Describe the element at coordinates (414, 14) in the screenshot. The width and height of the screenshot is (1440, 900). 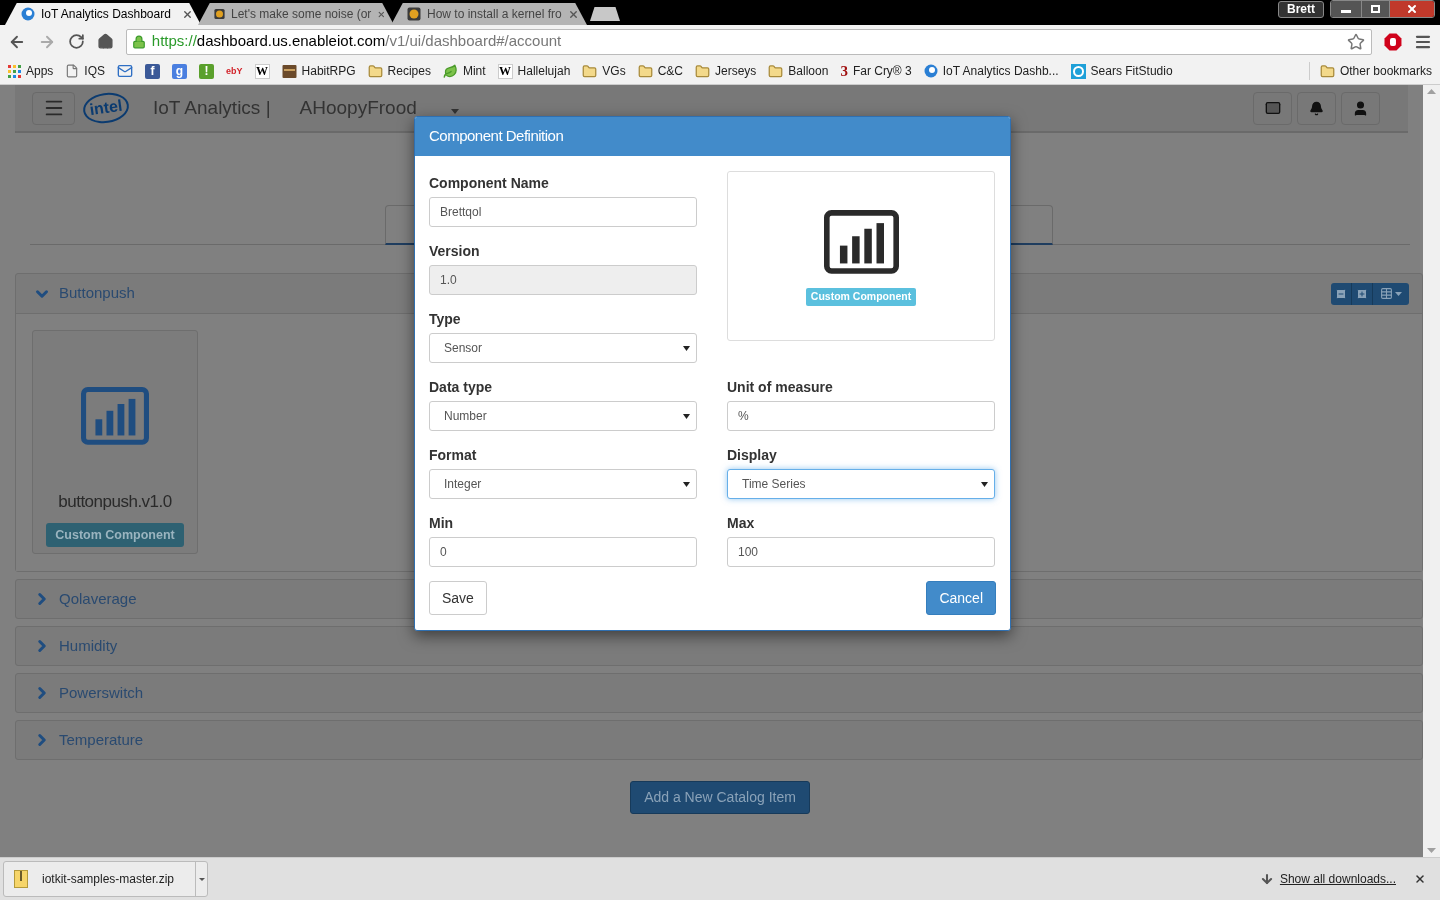
I see `coin-icon` at that location.